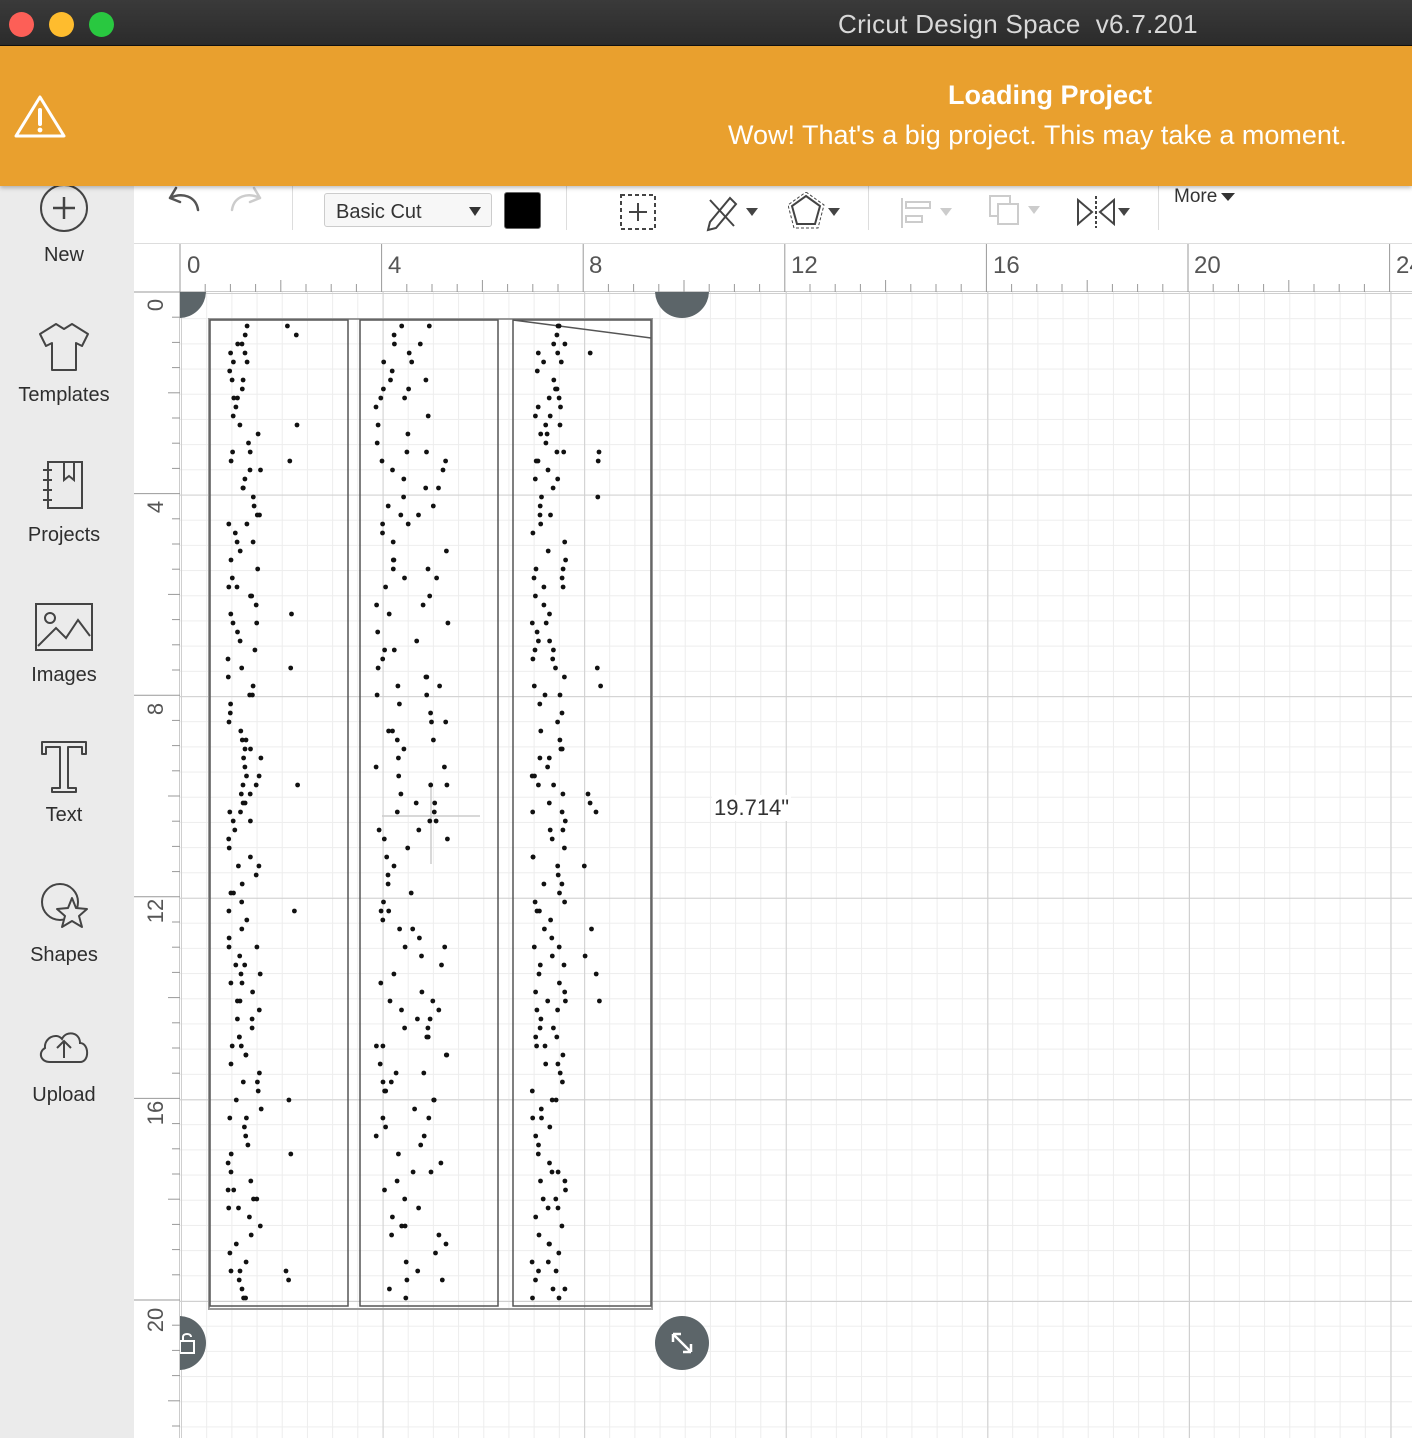 This screenshot has width=1412, height=1438. What do you see at coordinates (63, 255) in the screenshot?
I see `sidebar-item-label: New` at bounding box center [63, 255].